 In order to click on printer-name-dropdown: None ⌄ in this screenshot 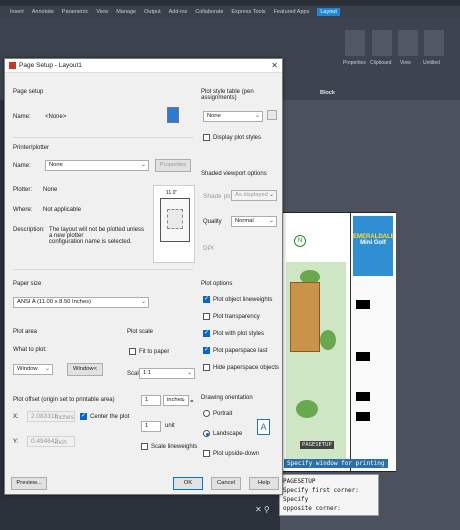, I will do `click(97, 165)`.